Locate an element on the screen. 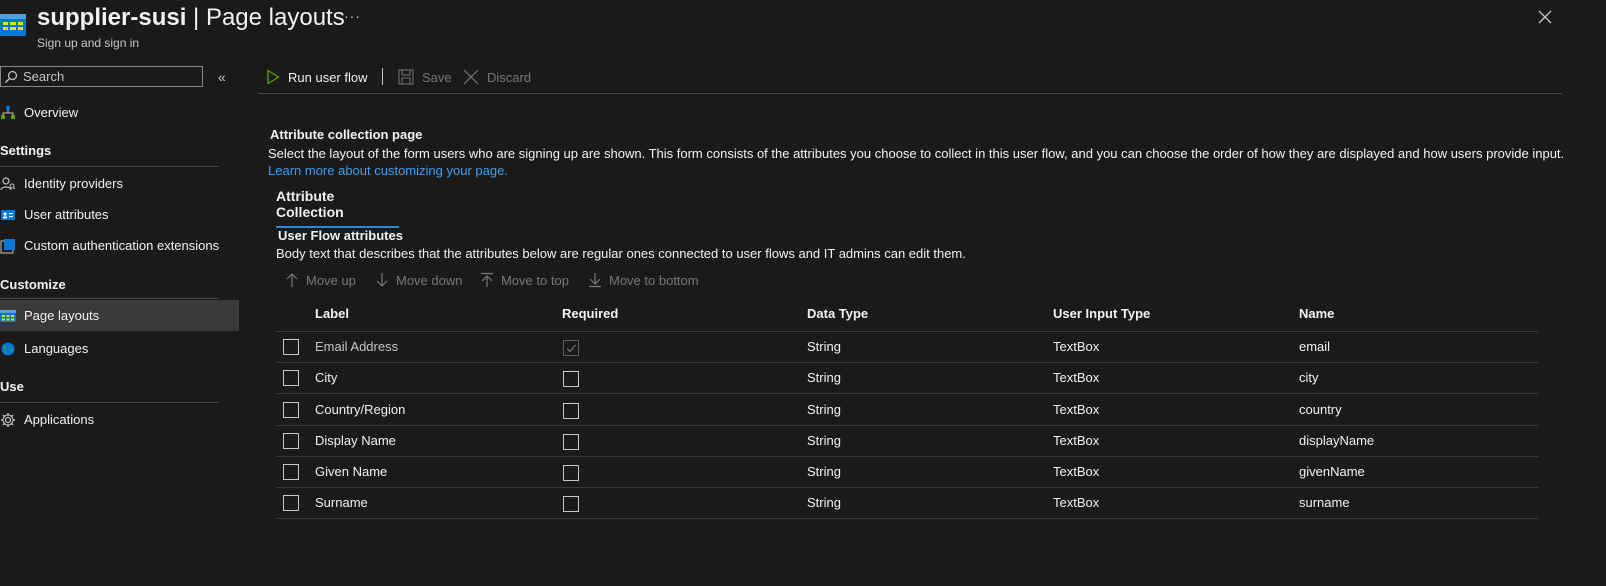 Image resolution: width=1606 pixels, height=586 pixels. move-to-top-label: Move to top is located at coordinates (535, 280).